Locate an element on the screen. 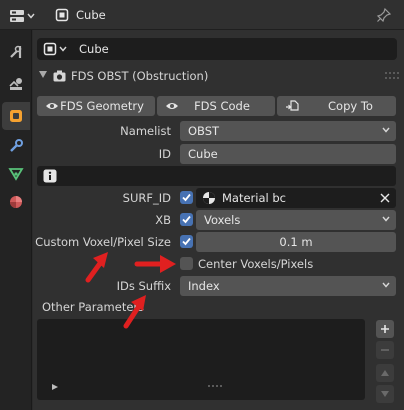 The width and height of the screenshot is (404, 410). annotation-arrow-center-voxels is located at coordinates (155, 264).